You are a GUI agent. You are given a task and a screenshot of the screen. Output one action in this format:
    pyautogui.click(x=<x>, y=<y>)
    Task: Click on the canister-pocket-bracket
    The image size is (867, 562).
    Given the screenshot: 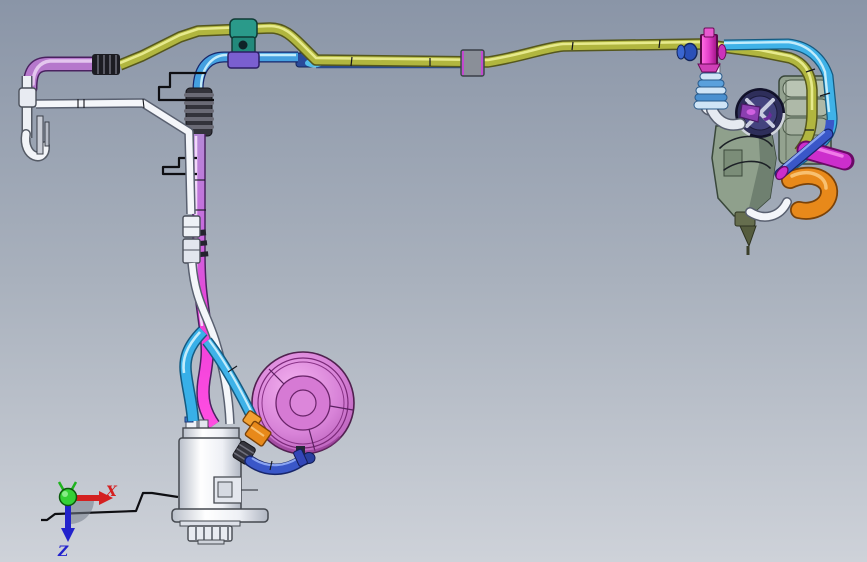 What is the action you would take?
    pyautogui.click(x=225, y=489)
    